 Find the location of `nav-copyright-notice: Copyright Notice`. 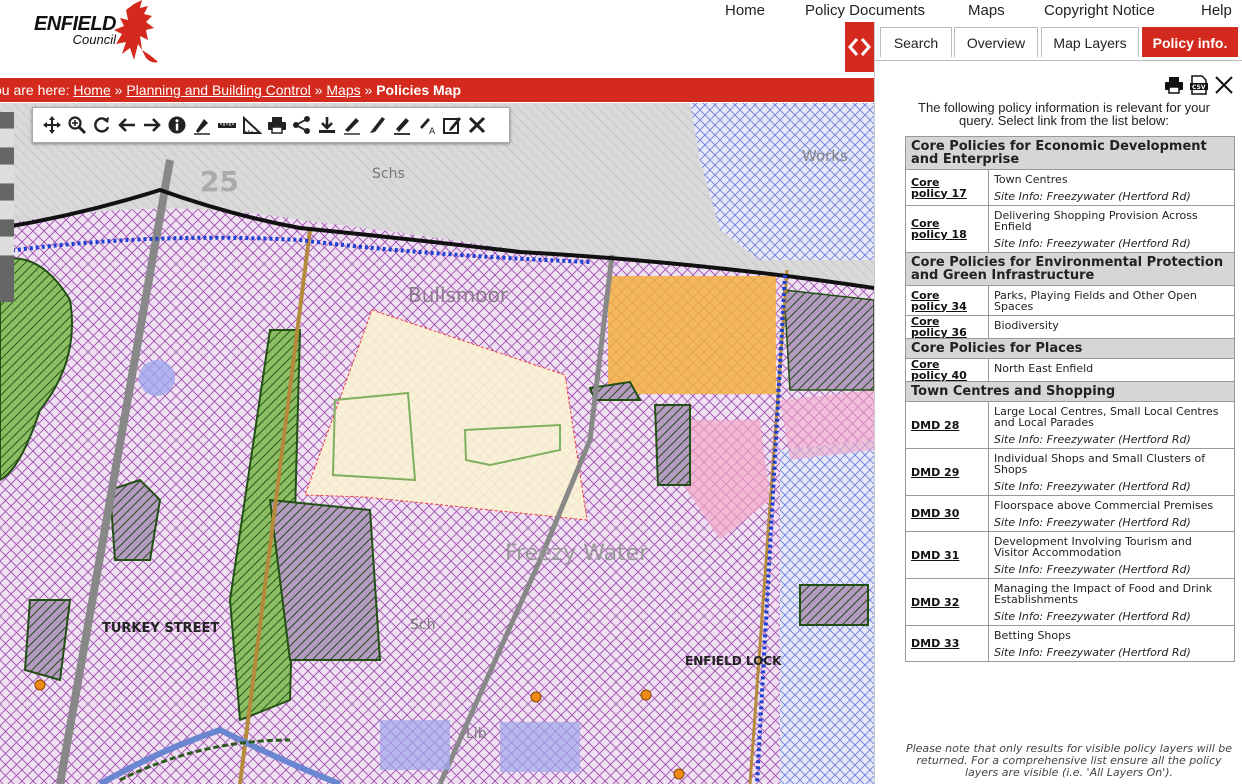

nav-copyright-notice: Copyright Notice is located at coordinates (1099, 10).